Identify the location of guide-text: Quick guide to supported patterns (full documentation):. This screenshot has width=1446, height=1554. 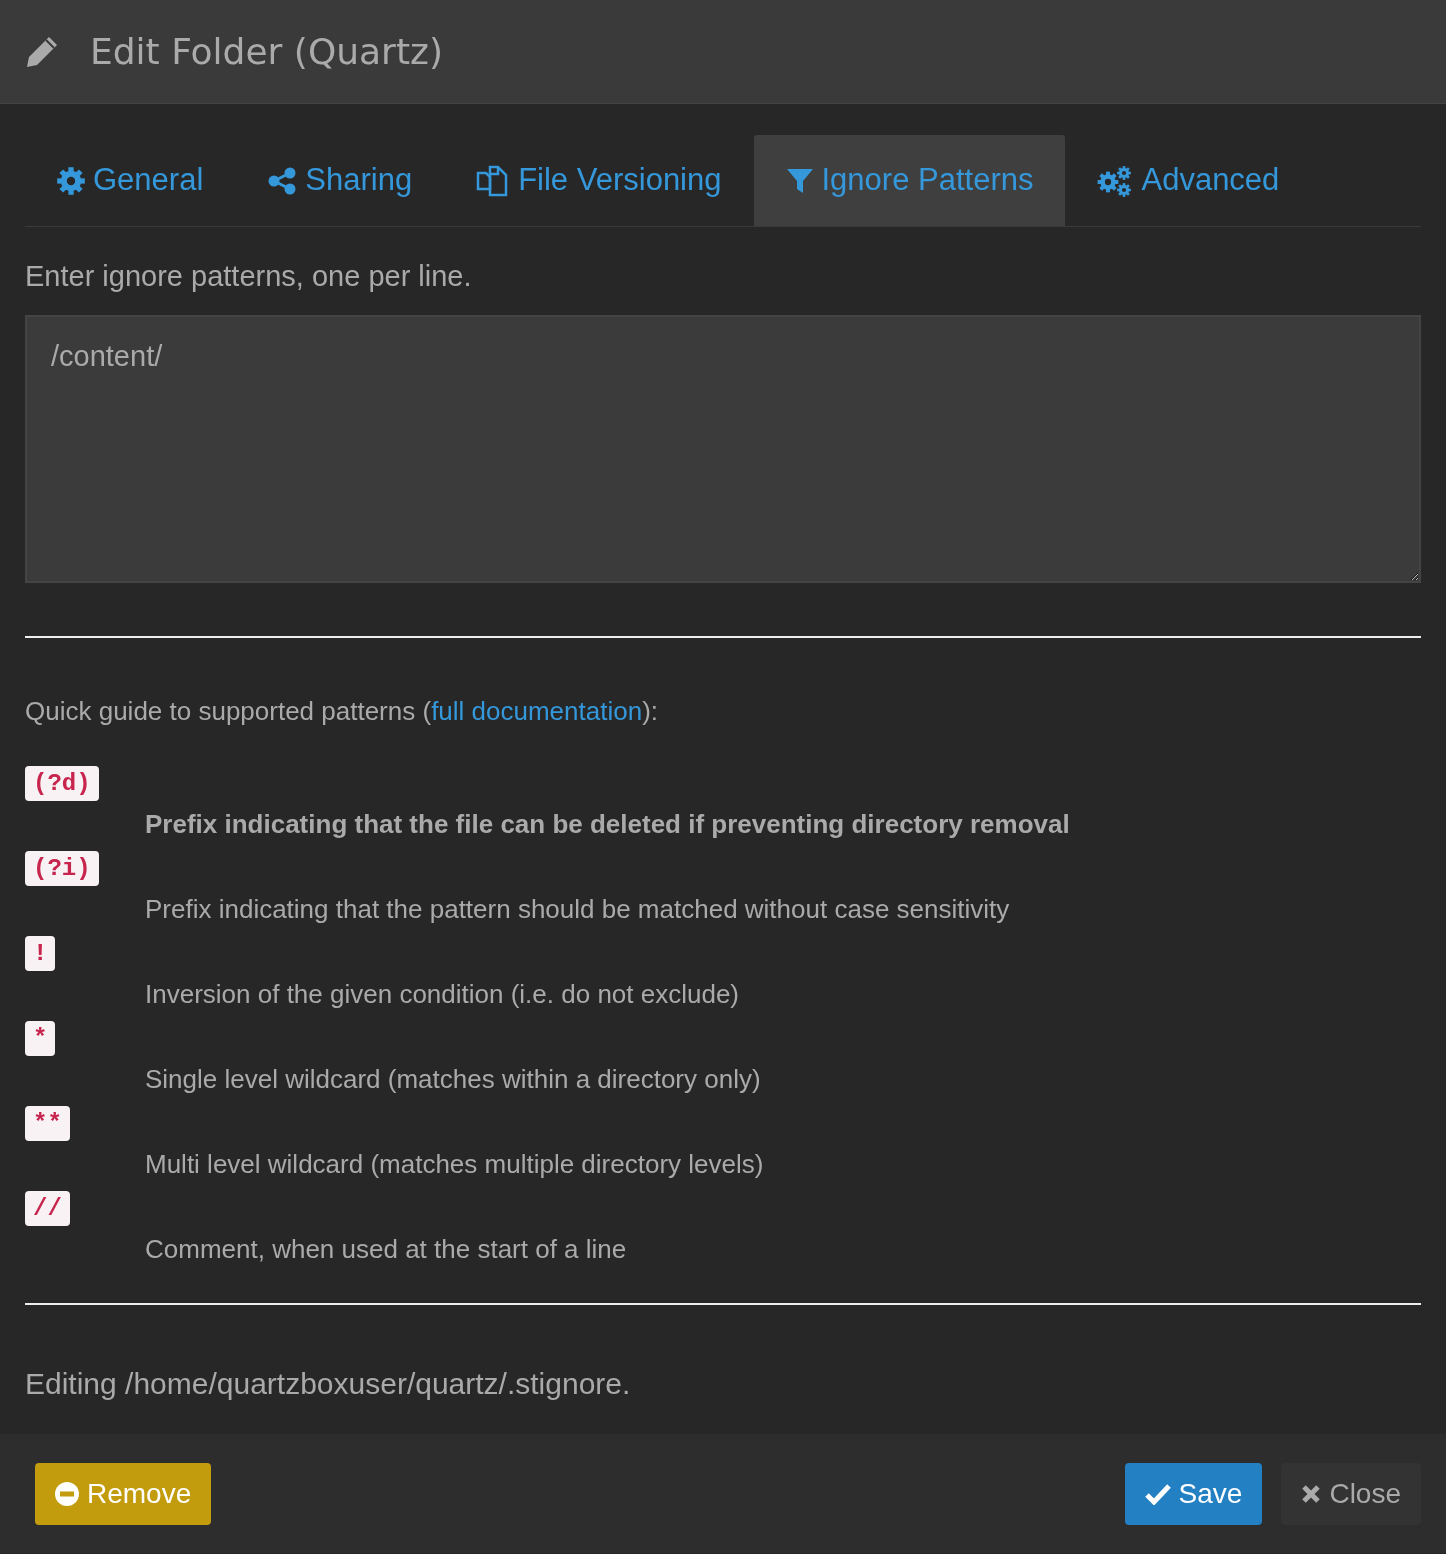
(342, 711).